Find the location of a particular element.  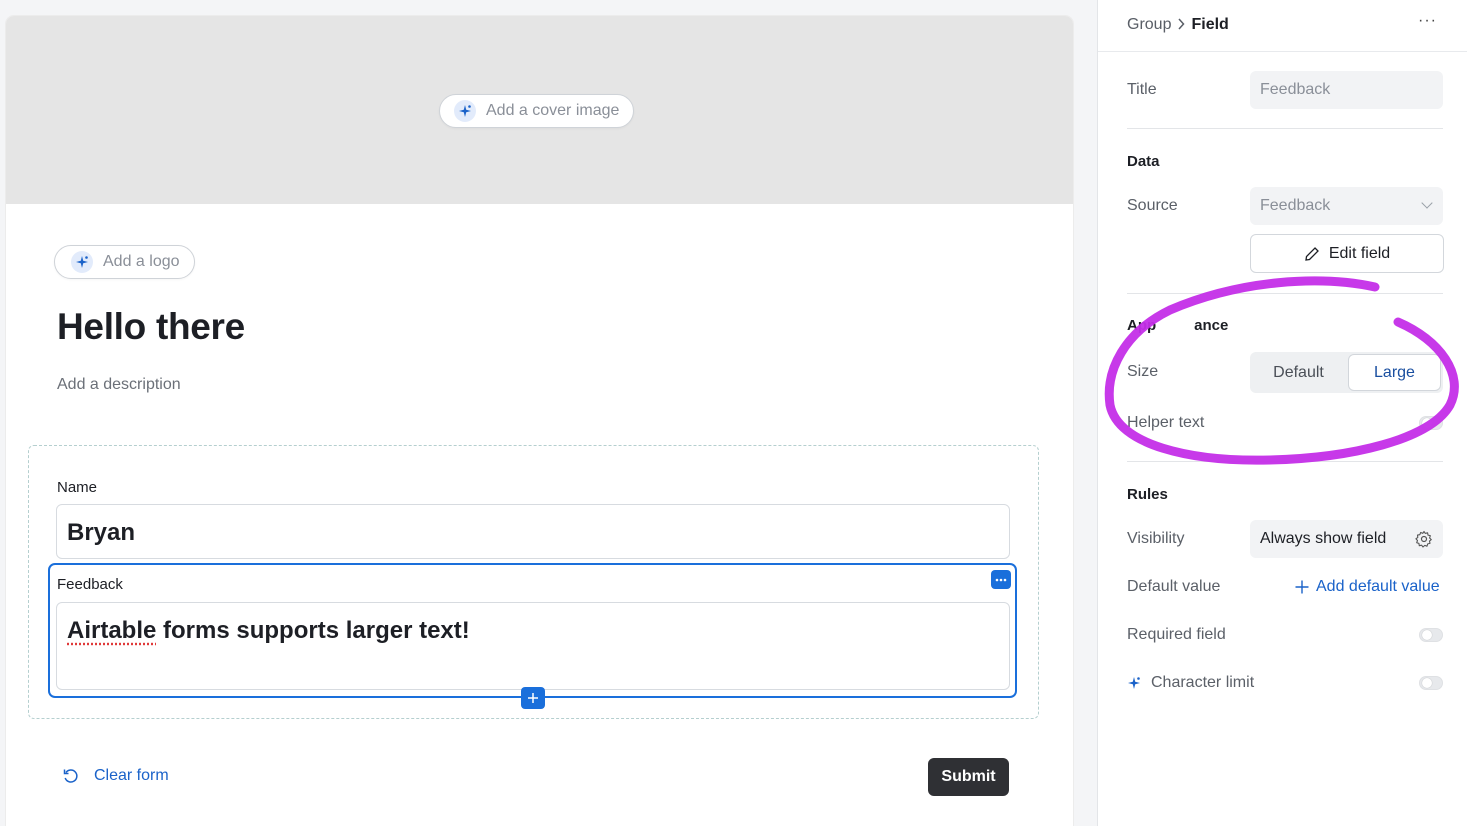

title-label: Title is located at coordinates (1142, 89).